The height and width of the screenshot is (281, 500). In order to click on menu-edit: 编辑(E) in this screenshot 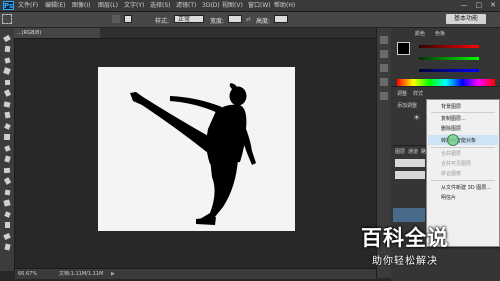, I will do `click(55, 5)`.